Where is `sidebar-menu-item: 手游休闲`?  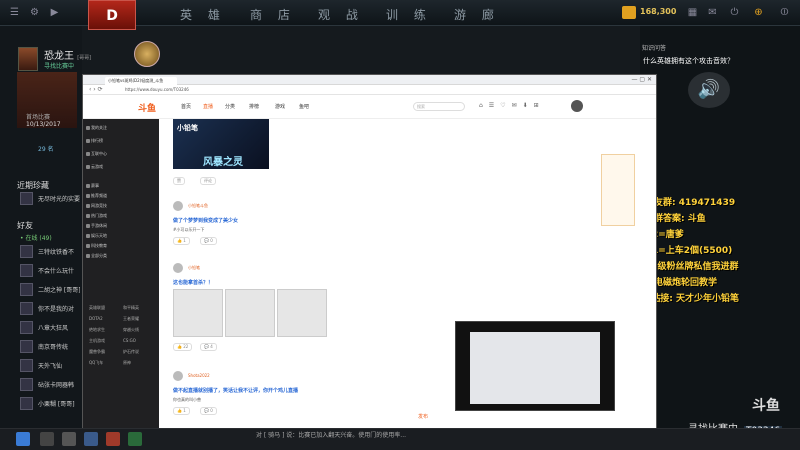
sidebar-menu-item: 手游休闲 is located at coordinates (99, 226).